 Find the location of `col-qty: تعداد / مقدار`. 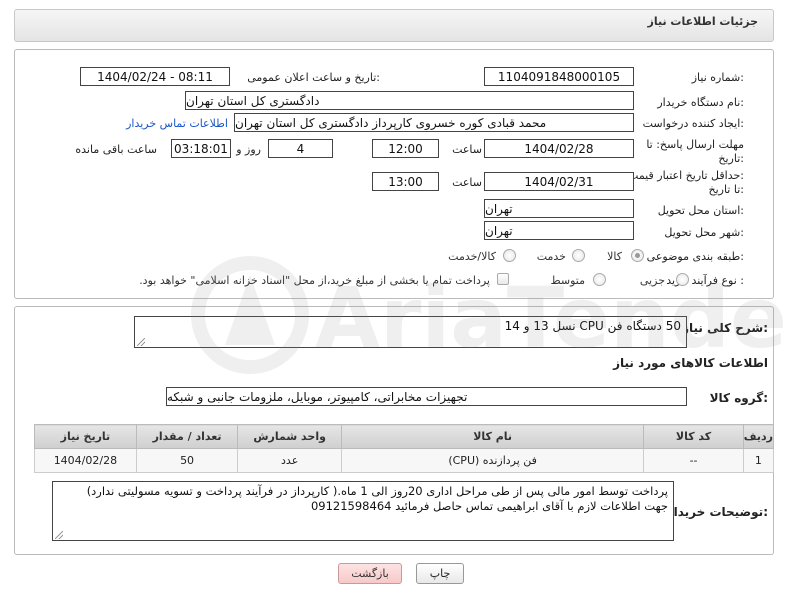

col-qty: تعداد / مقدار is located at coordinates (187, 436).